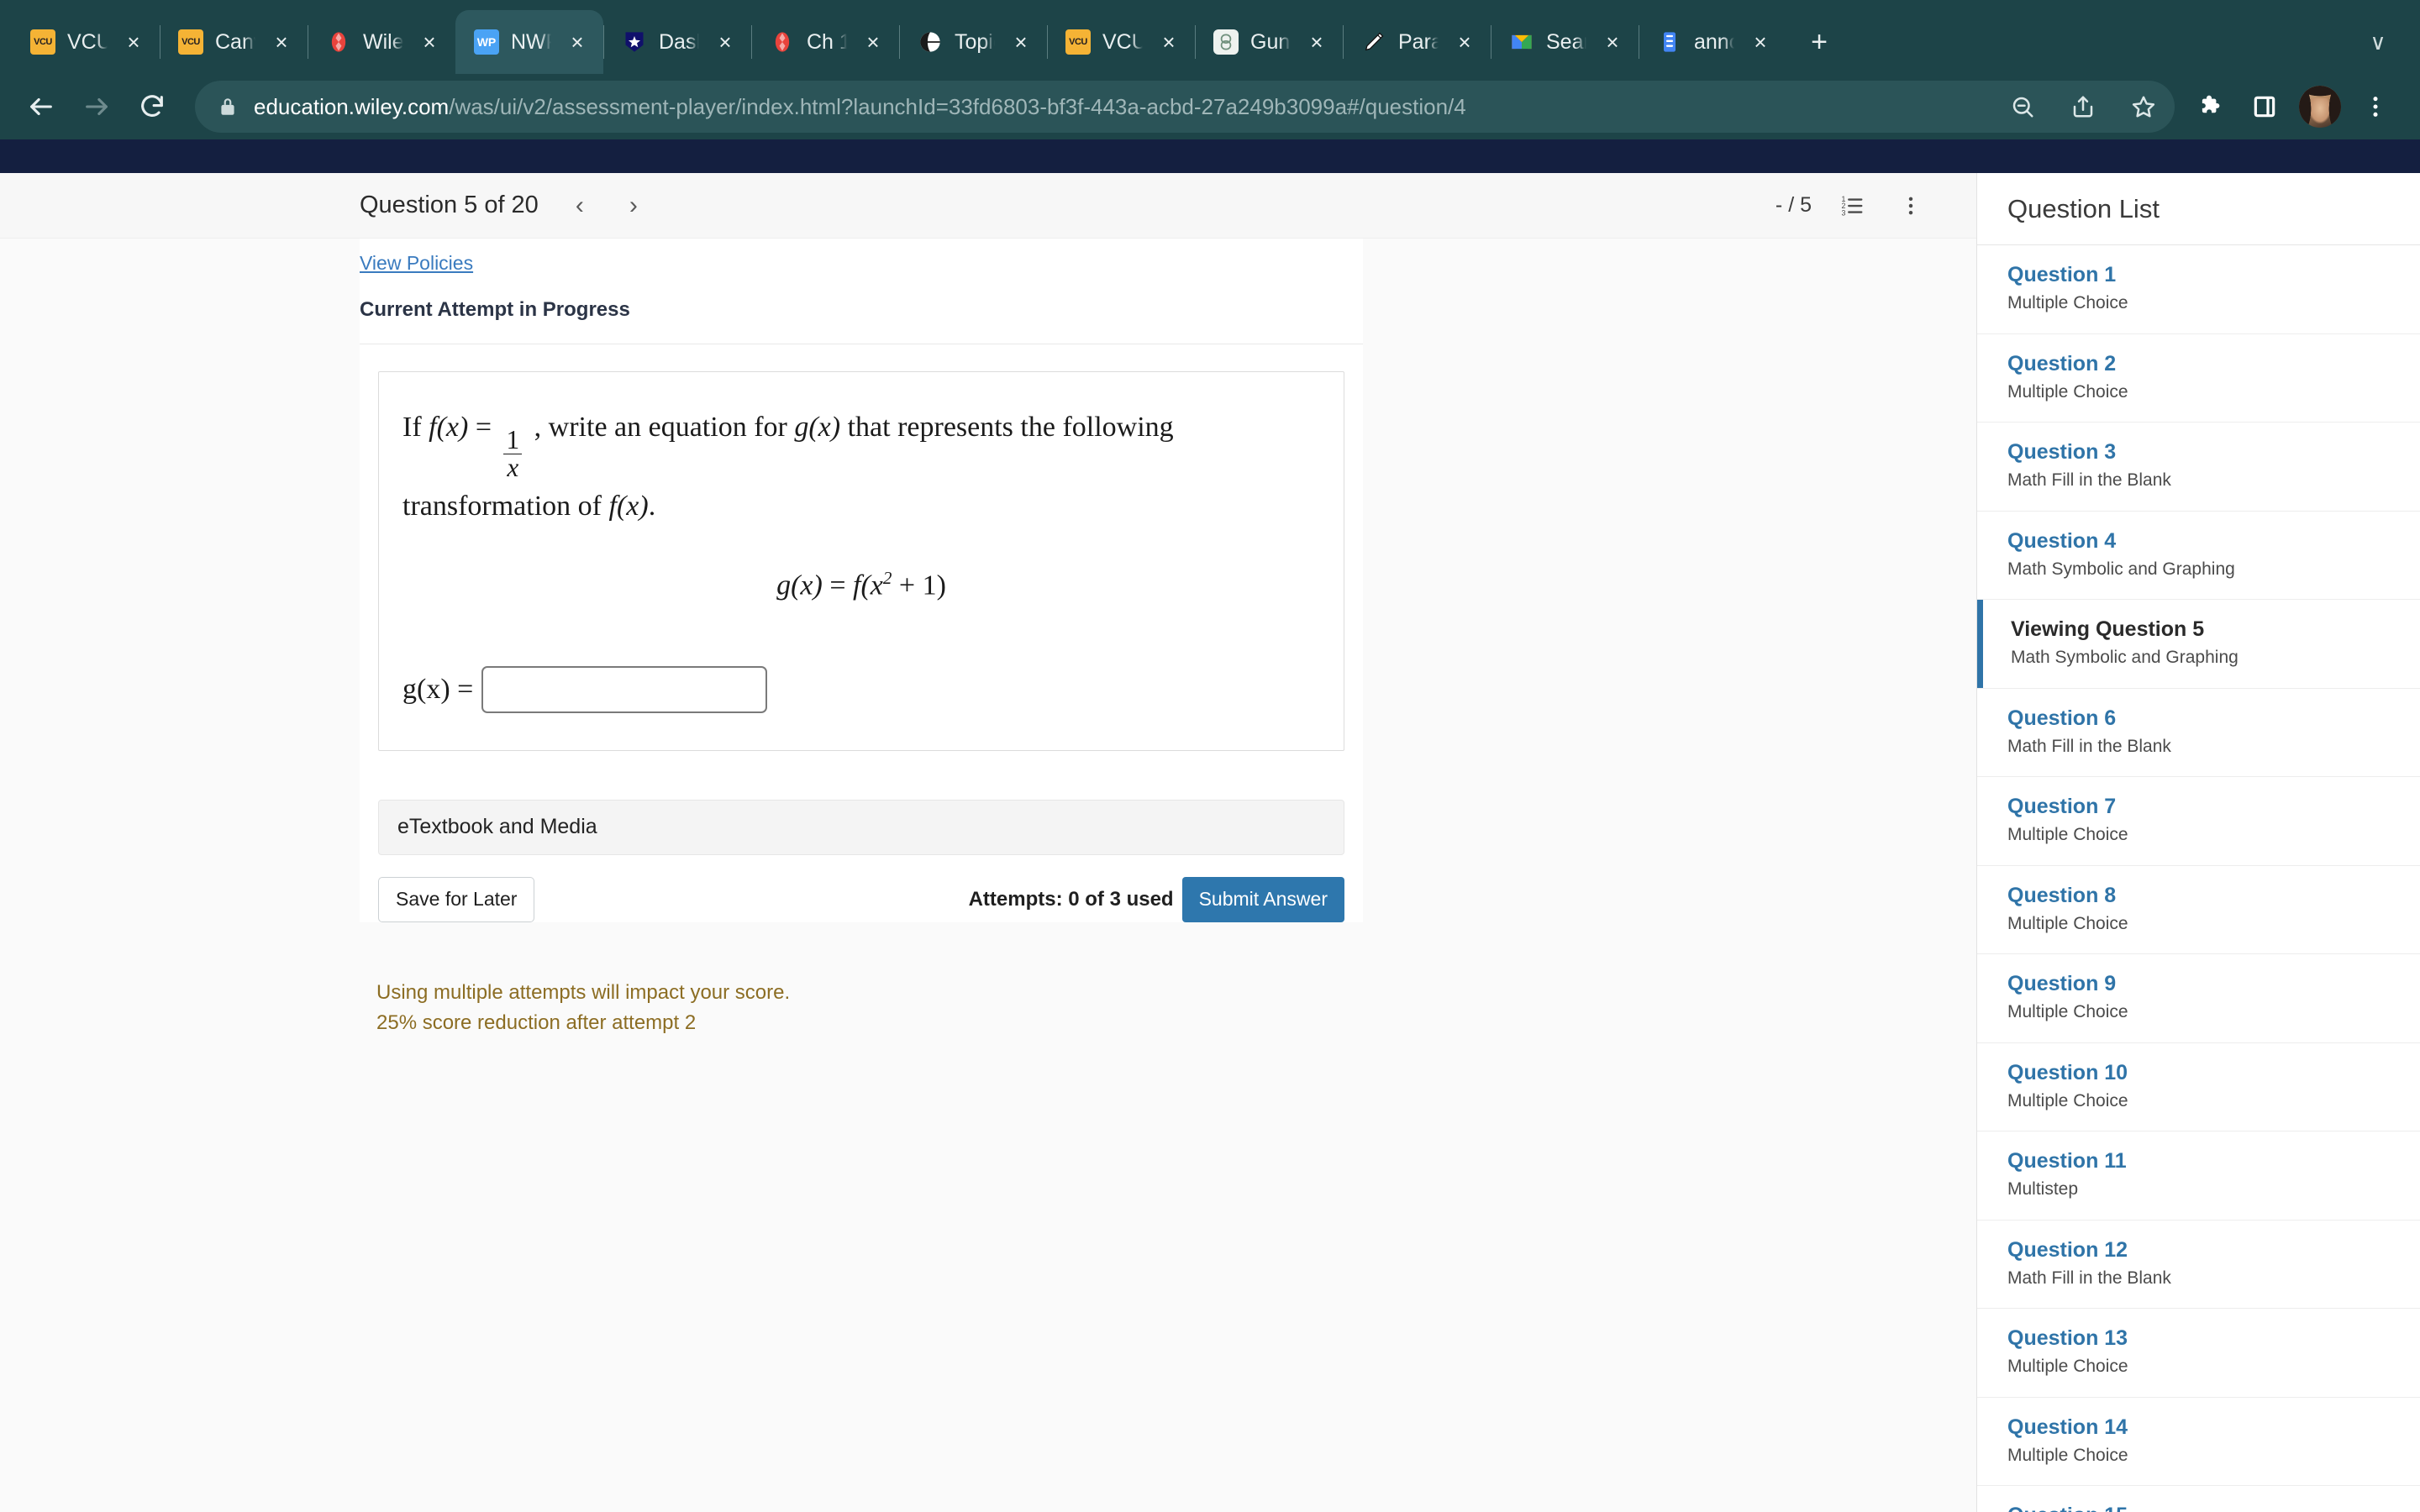 Image resolution: width=2420 pixels, height=1512 pixels. I want to click on fraction-one-over-x: 1 x, so click(513, 454).